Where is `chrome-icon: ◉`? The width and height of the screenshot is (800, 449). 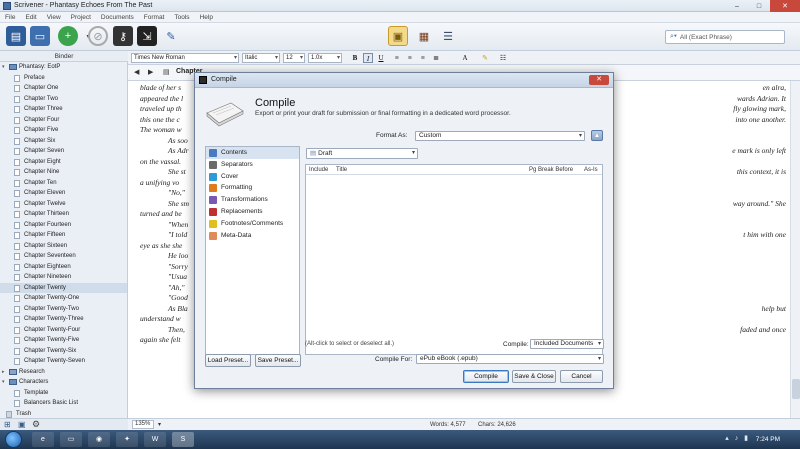
chrome-icon: ◉ is located at coordinates (99, 439).